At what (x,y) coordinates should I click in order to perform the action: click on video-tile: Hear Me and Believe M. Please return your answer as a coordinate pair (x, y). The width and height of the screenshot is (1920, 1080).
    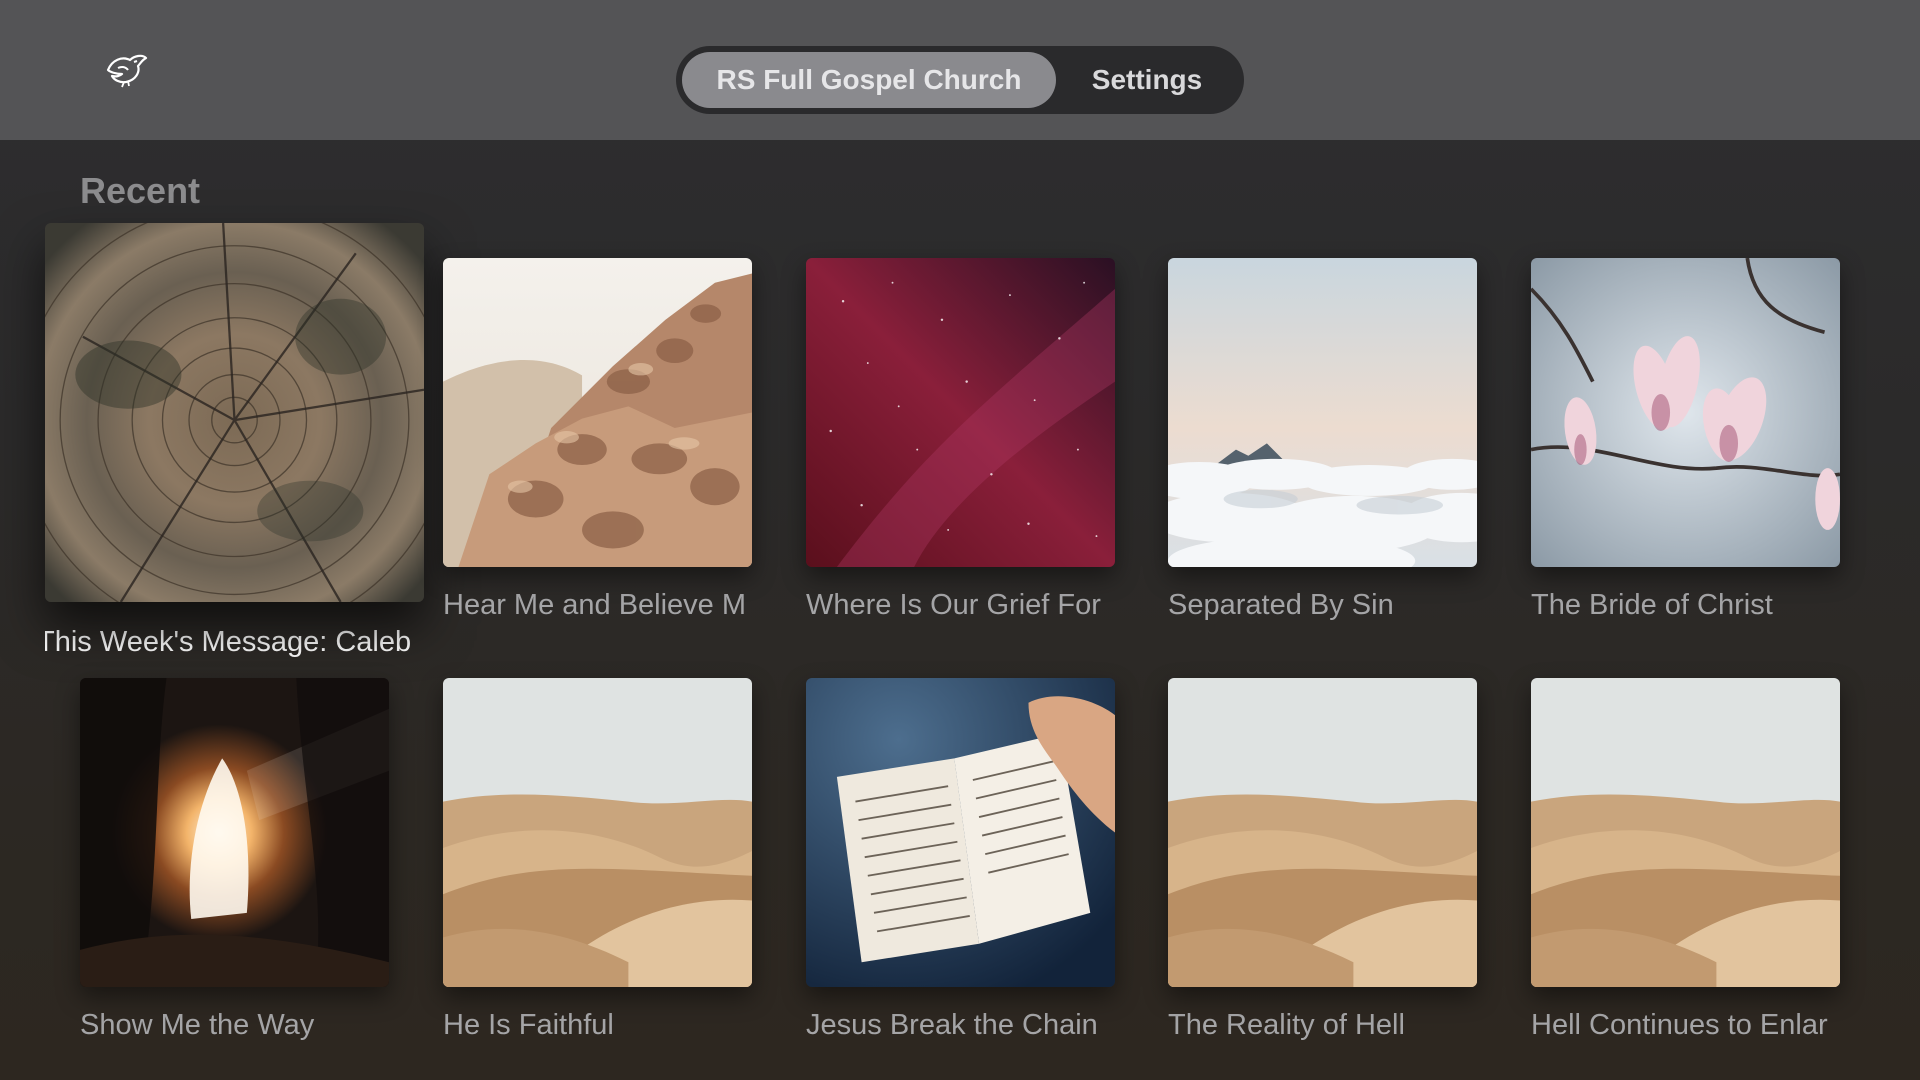
    Looking at the image, I should click on (597, 440).